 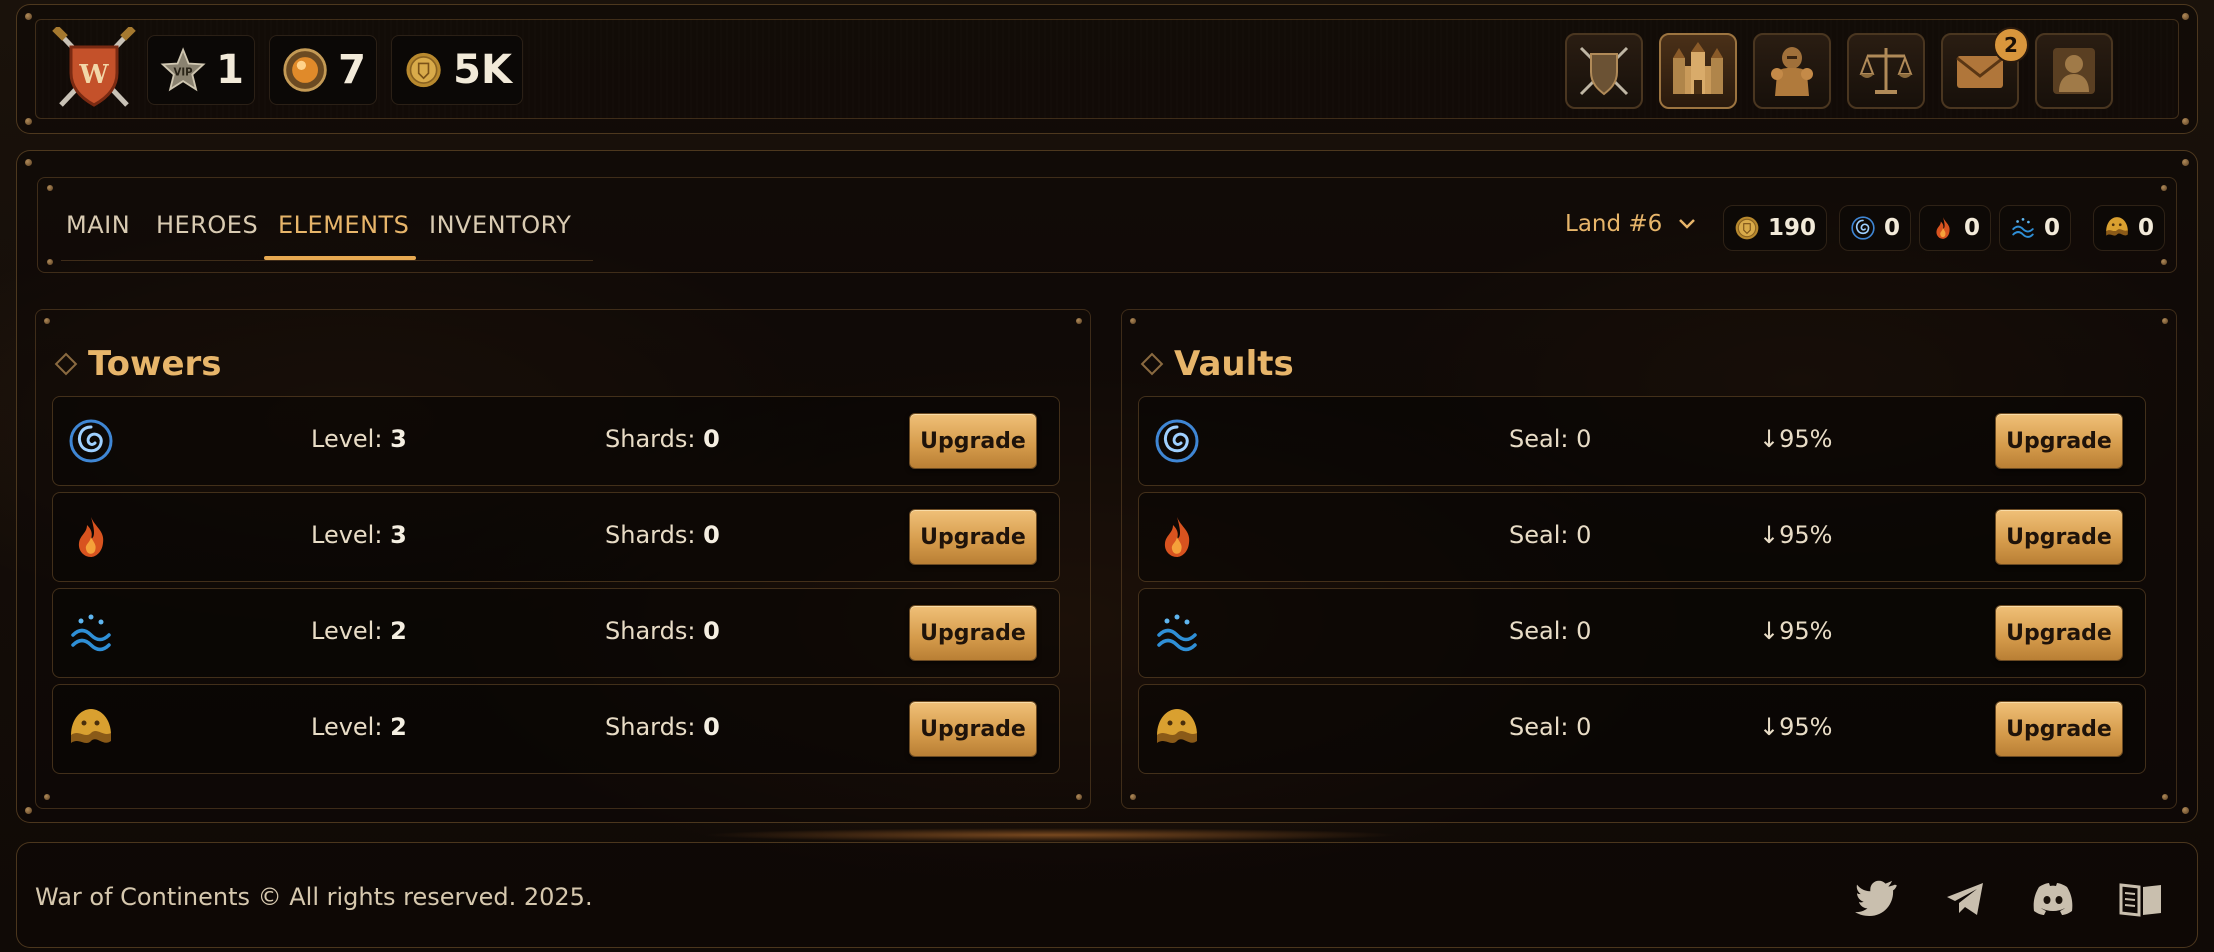 I want to click on chevron-down-icon, so click(x=1687, y=224).